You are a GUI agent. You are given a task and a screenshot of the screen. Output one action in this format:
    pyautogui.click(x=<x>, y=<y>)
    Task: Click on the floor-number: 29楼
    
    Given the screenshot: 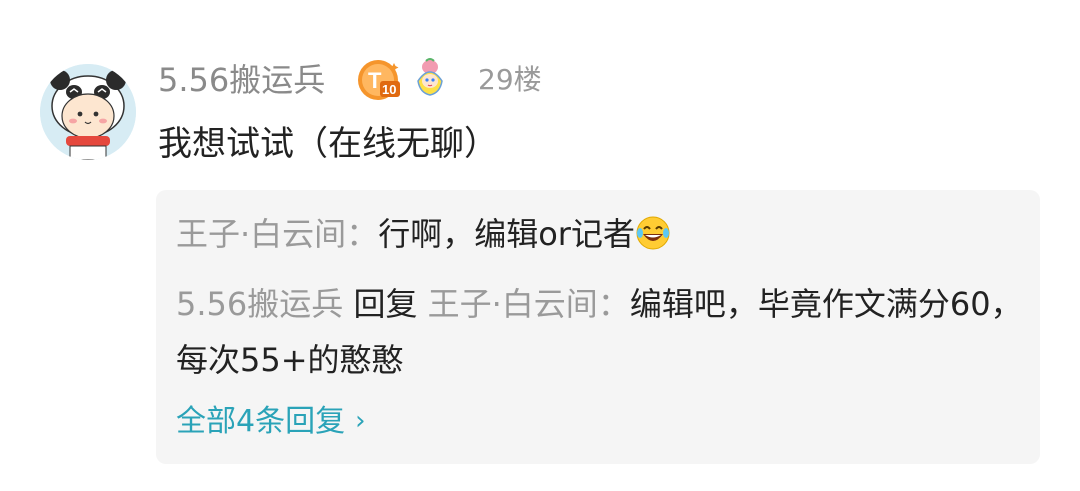 What is the action you would take?
    pyautogui.click(x=510, y=79)
    